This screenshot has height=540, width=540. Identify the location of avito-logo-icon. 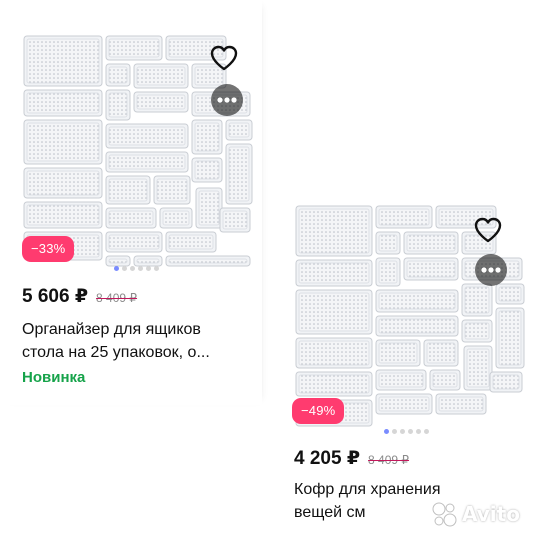
(444, 514).